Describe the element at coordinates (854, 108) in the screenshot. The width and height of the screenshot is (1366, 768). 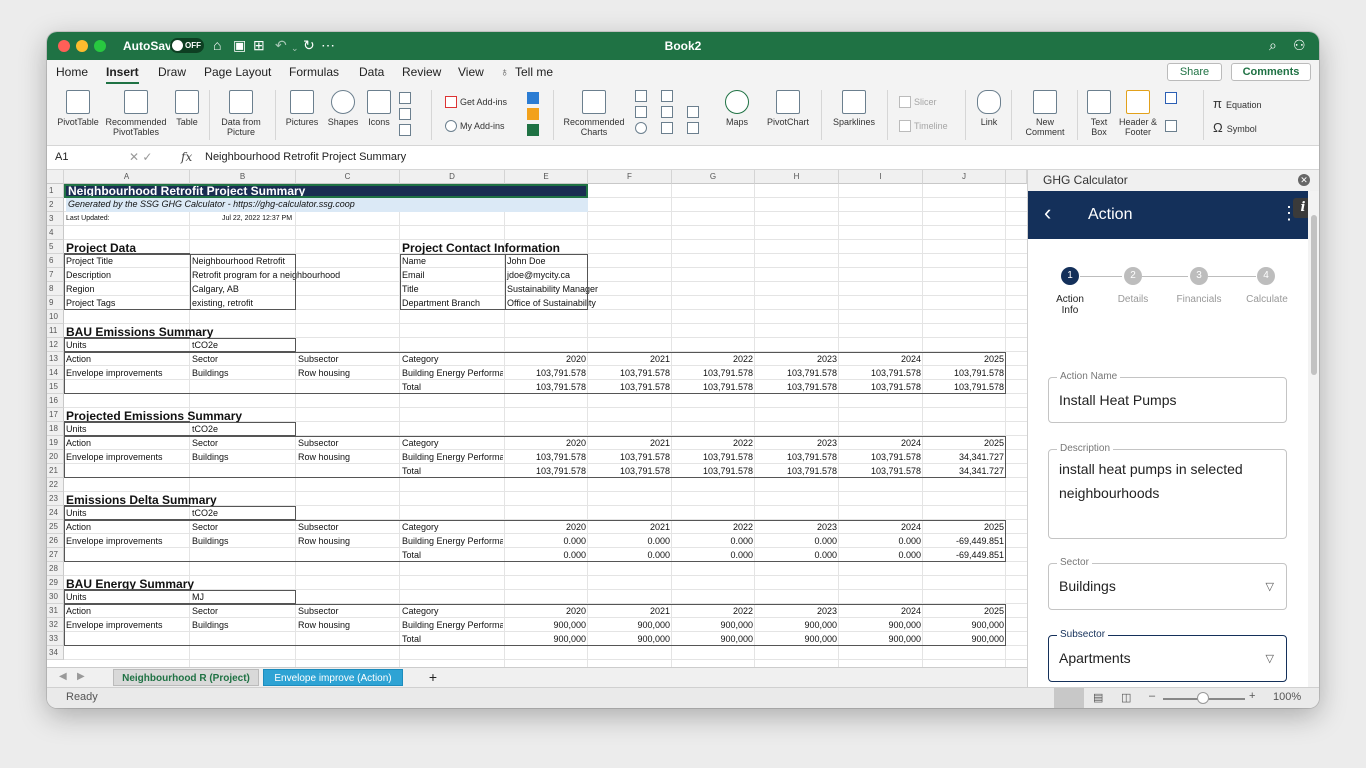
I see `sparklines-button: Sparklines` at that location.